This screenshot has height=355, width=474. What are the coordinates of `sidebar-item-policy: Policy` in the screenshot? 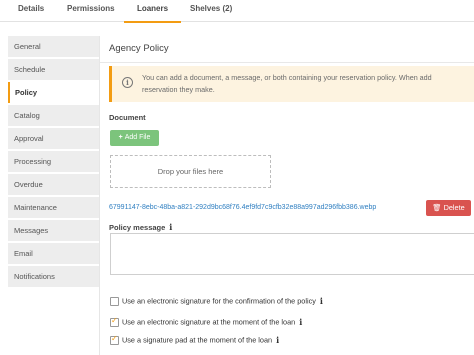 It's located at (53, 92).